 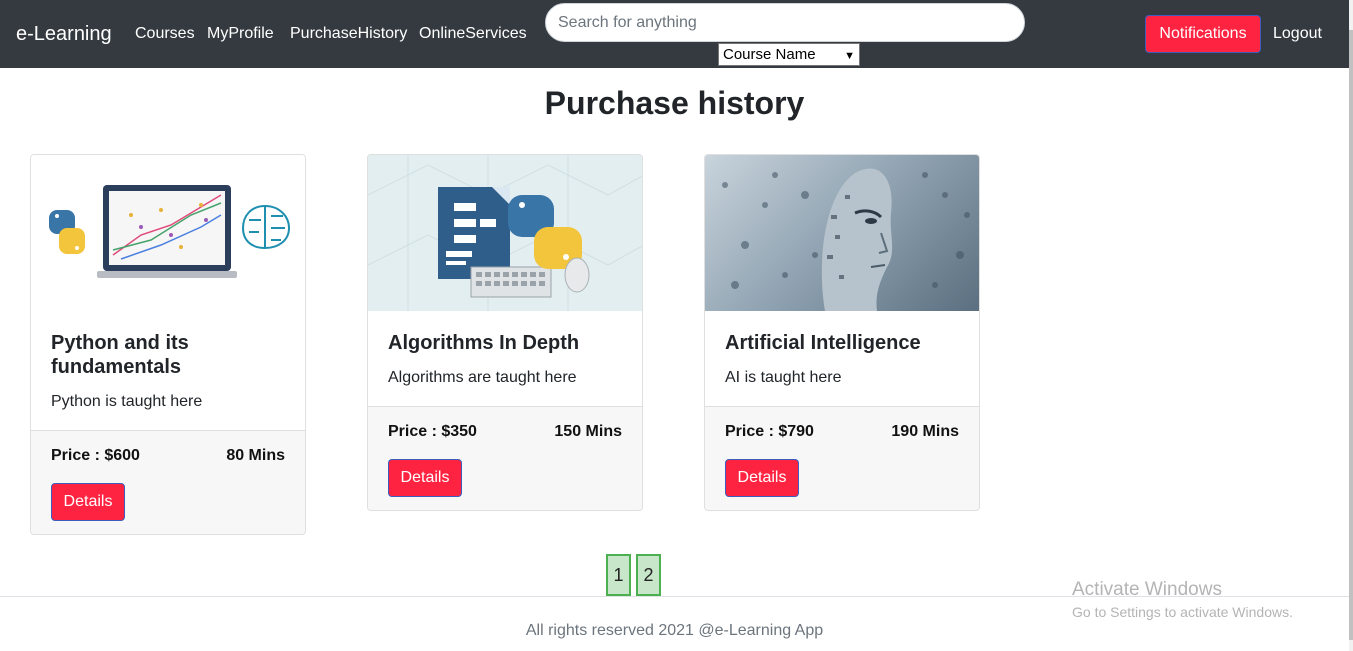 What do you see at coordinates (674, 103) in the screenshot?
I see `page-title: Purchase history` at bounding box center [674, 103].